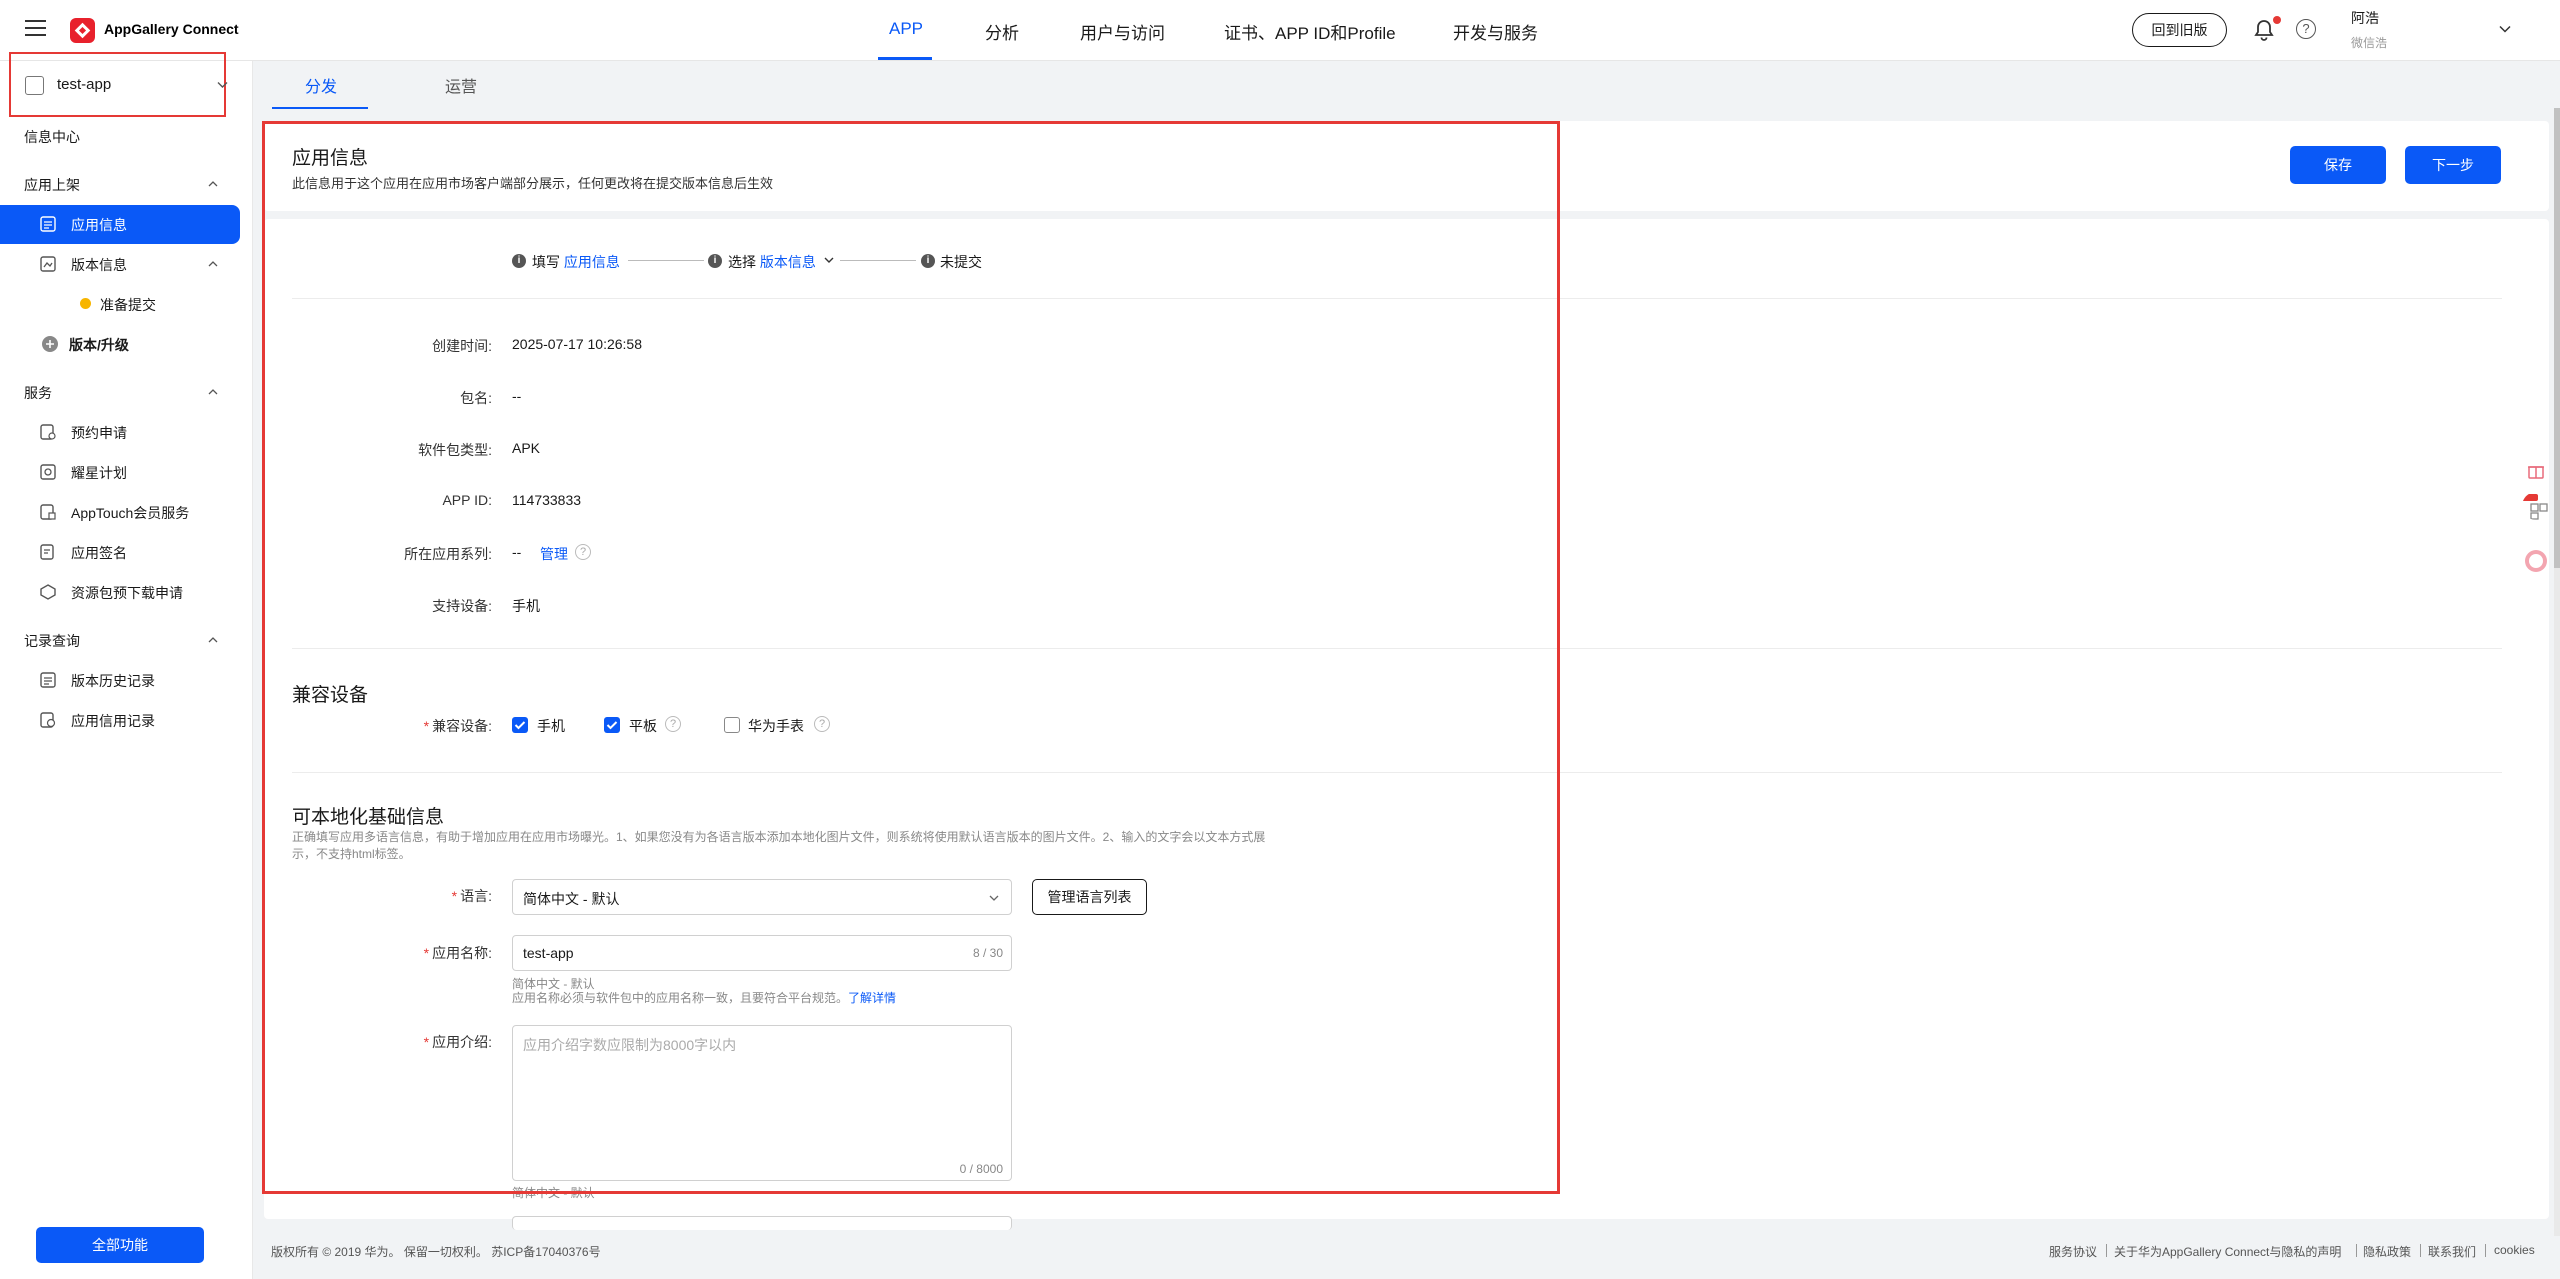 This screenshot has height=1279, width=2560. Describe the element at coordinates (321, 85) in the screenshot. I see `tab-distribution: 分发` at that location.